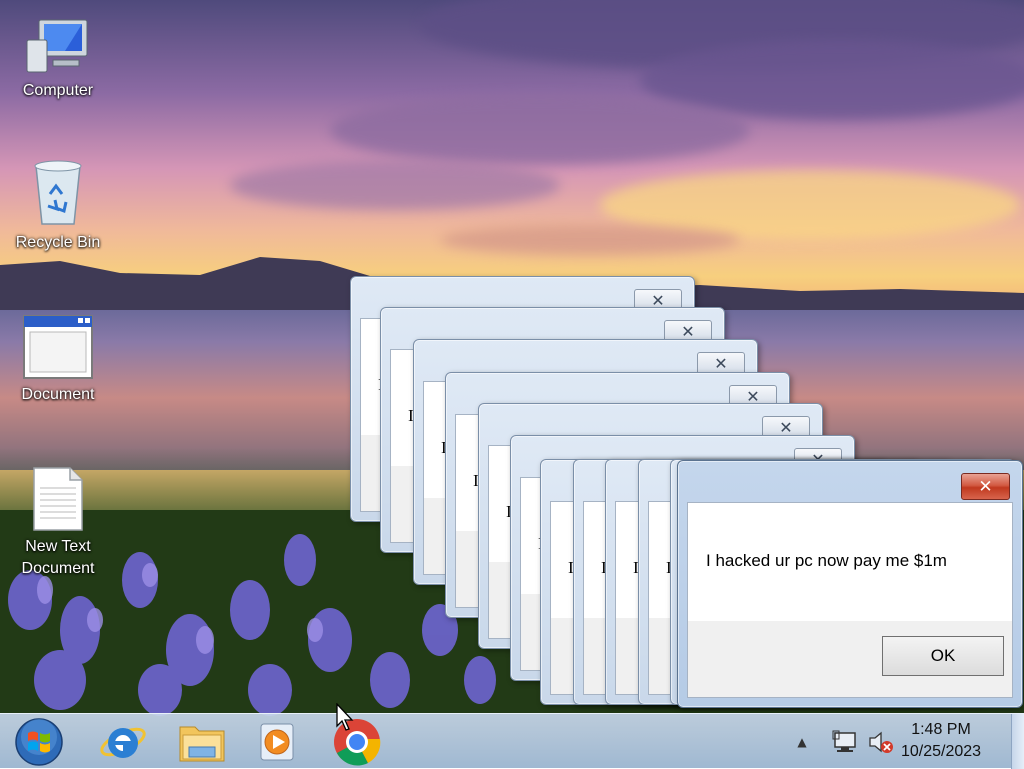 This screenshot has width=1024, height=769. I want to click on clock-time: 1:48 PM, so click(941, 729).